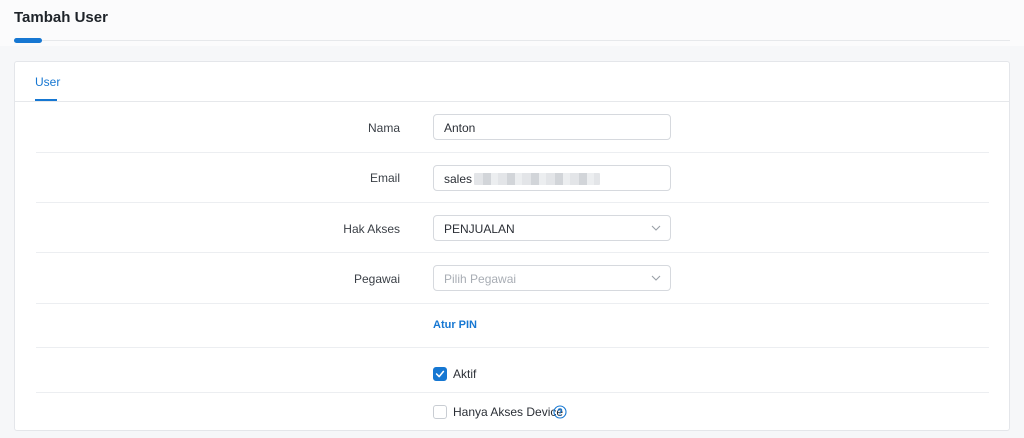 This screenshot has width=1024, height=438. Describe the element at coordinates (47, 82) in the screenshot. I see `tab-user: User` at that location.